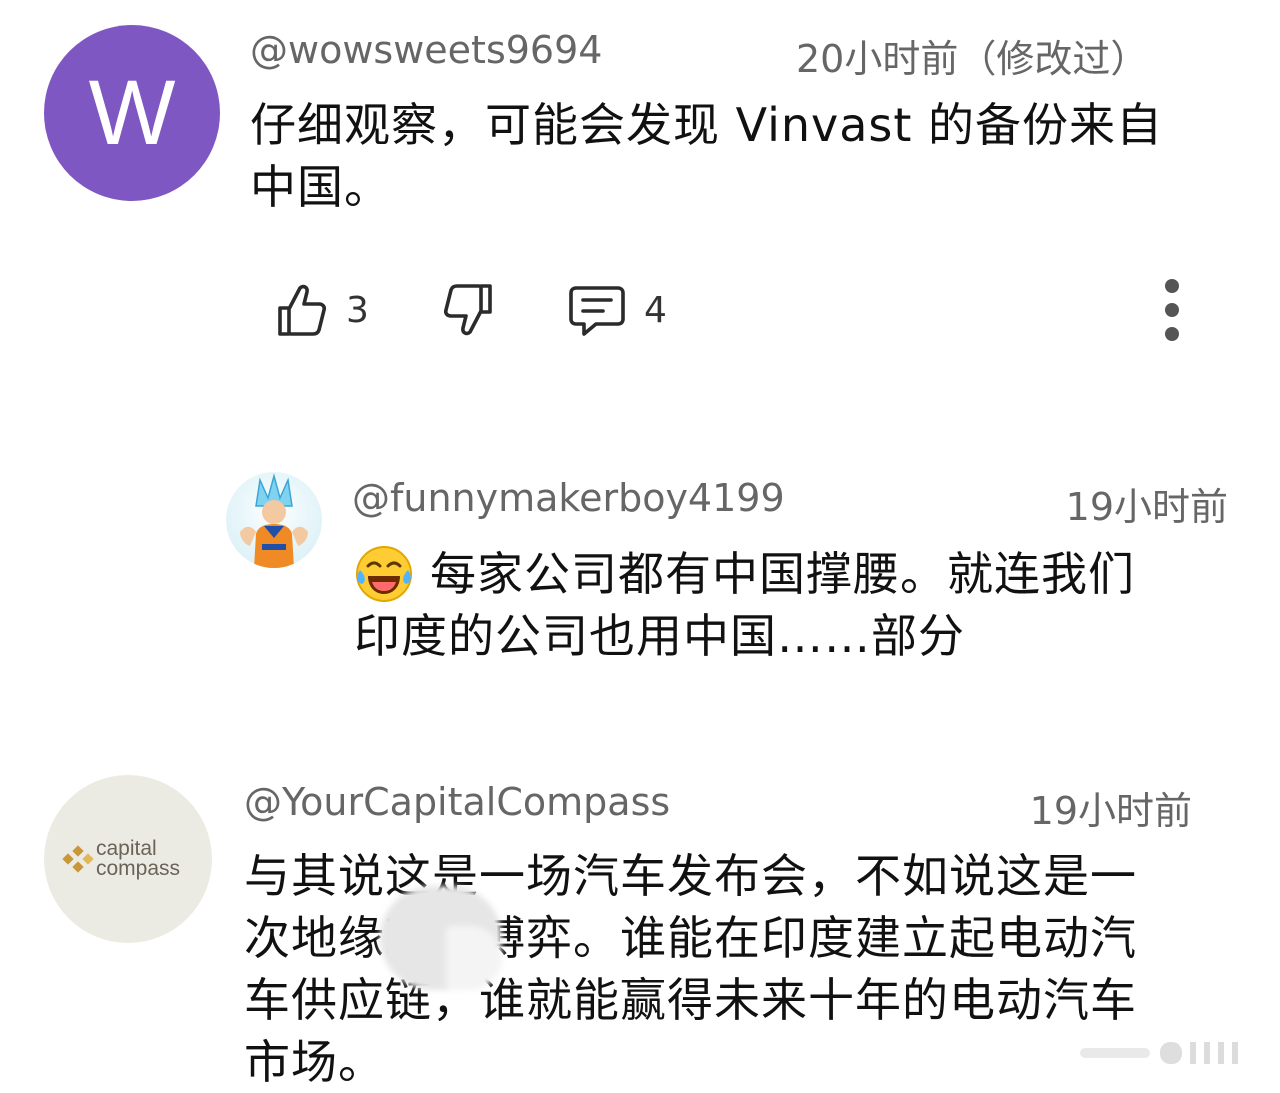 The image size is (1280, 1093). Describe the element at coordinates (597, 311) in the screenshot. I see `comment-icon` at that location.